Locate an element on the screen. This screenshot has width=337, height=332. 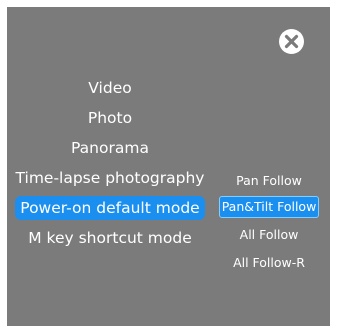
option-all-follow: All Follow is located at coordinates (269, 235).